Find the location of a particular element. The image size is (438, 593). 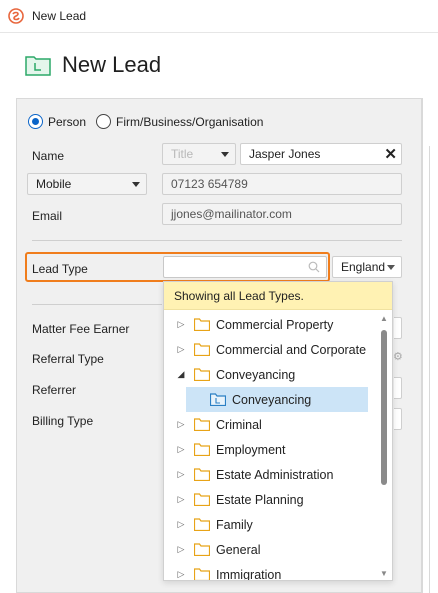

tree-item-conveyancing-group: ◢ Conveyancing is located at coordinates (271, 374).